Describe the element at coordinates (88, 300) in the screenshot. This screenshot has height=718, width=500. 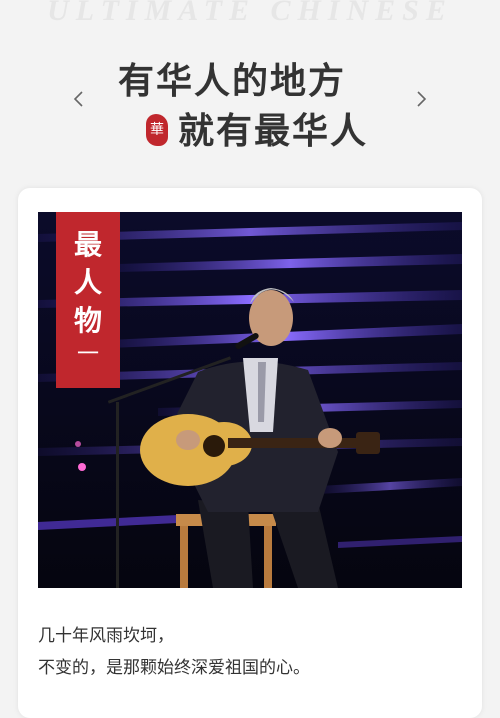
I see `category-tag: 最 人 物 一` at that location.